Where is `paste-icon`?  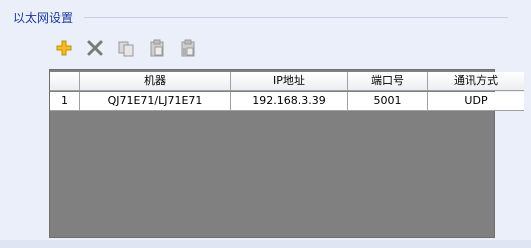 paste-icon is located at coordinates (157, 48).